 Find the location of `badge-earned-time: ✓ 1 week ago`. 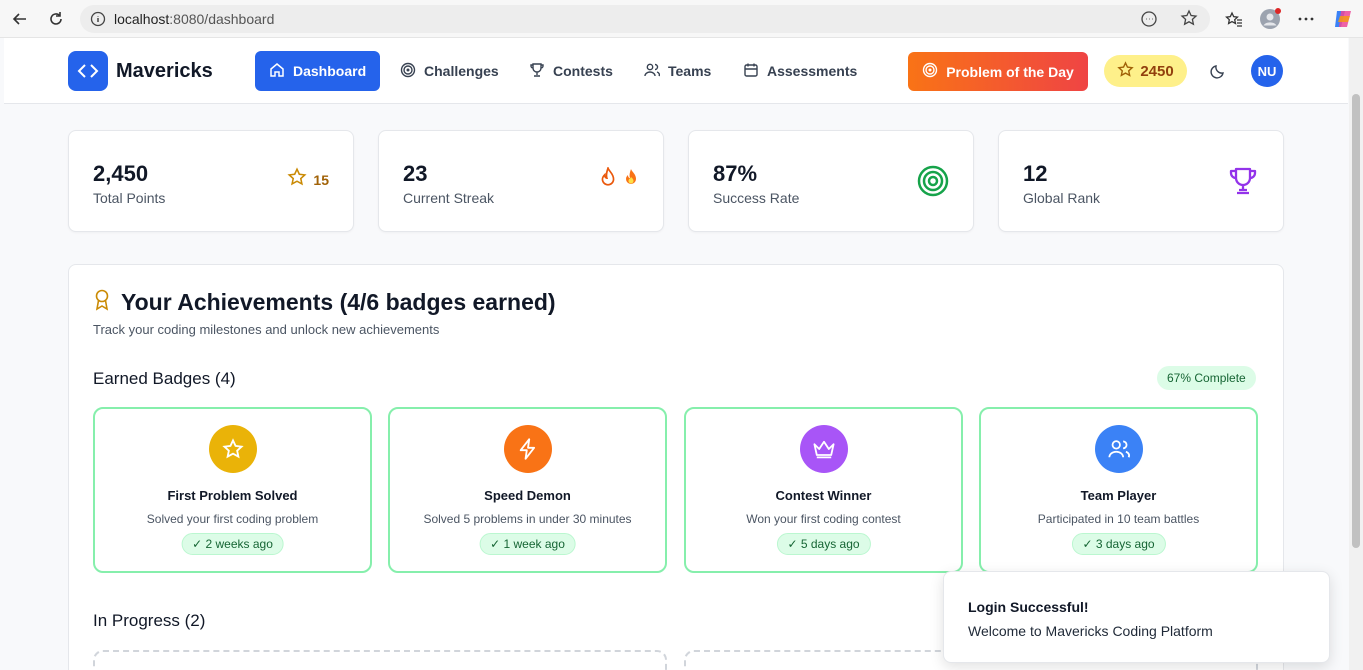

badge-earned-time: ✓ 1 week ago is located at coordinates (527, 544).